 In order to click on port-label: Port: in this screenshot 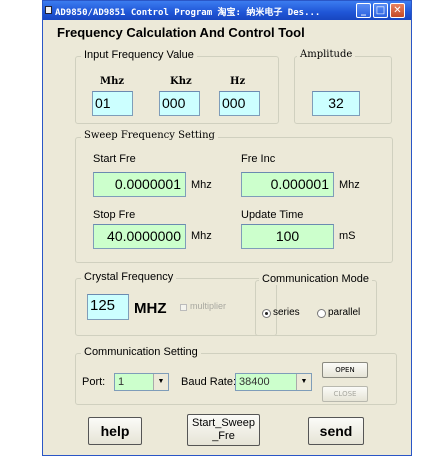, I will do `click(94, 382)`.